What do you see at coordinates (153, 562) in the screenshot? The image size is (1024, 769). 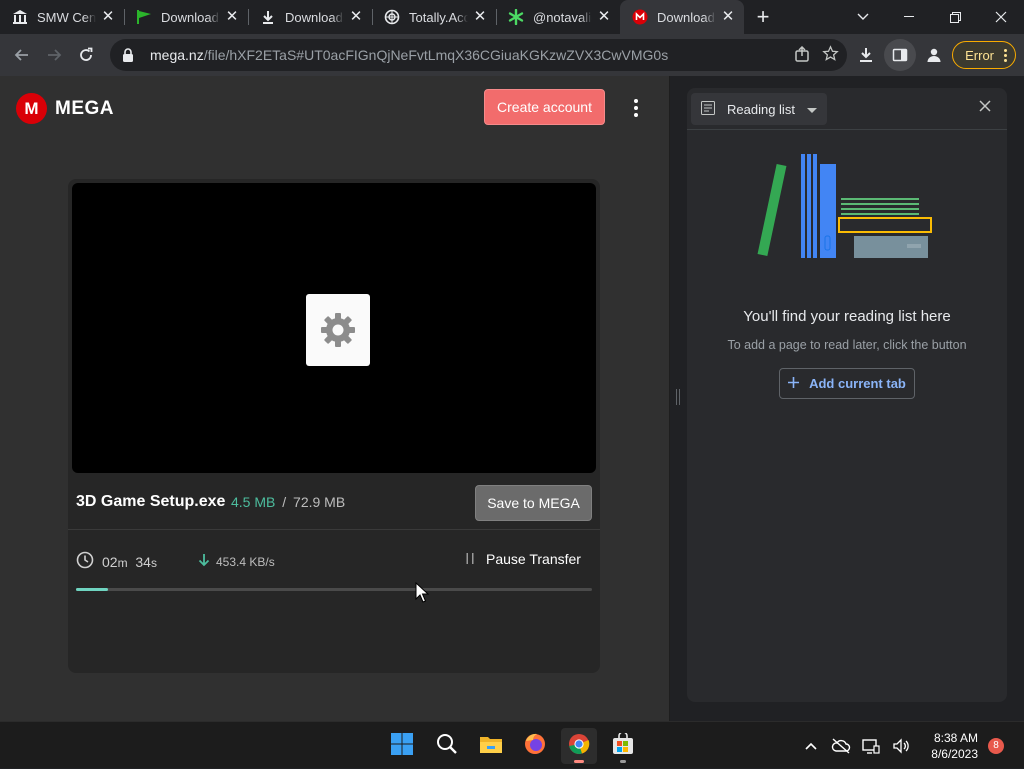 I see `seconds-unit: s` at bounding box center [153, 562].